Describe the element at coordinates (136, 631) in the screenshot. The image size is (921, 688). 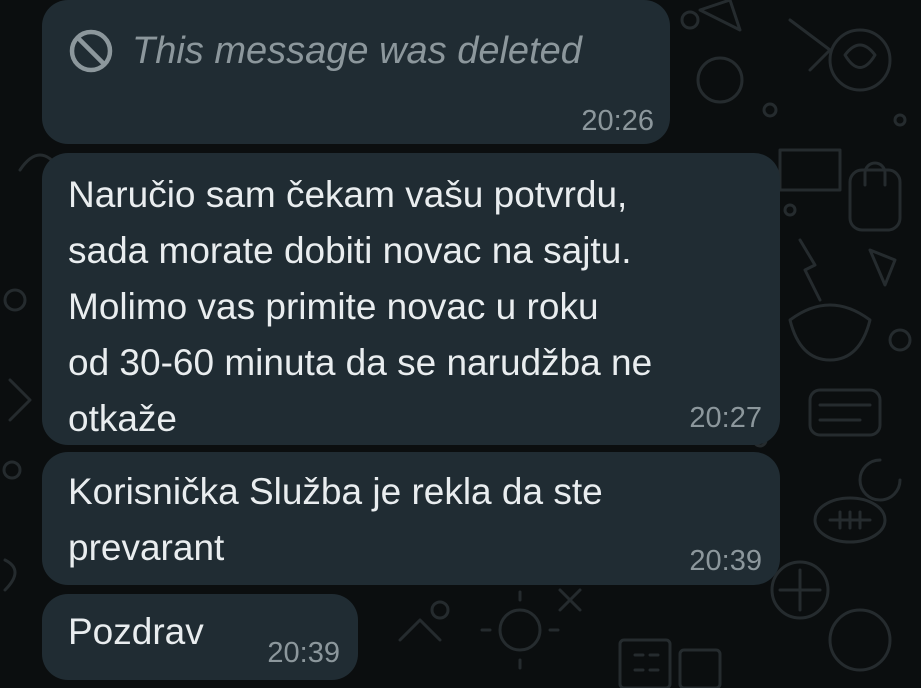
I see `message-text: Pozdrav` at that location.